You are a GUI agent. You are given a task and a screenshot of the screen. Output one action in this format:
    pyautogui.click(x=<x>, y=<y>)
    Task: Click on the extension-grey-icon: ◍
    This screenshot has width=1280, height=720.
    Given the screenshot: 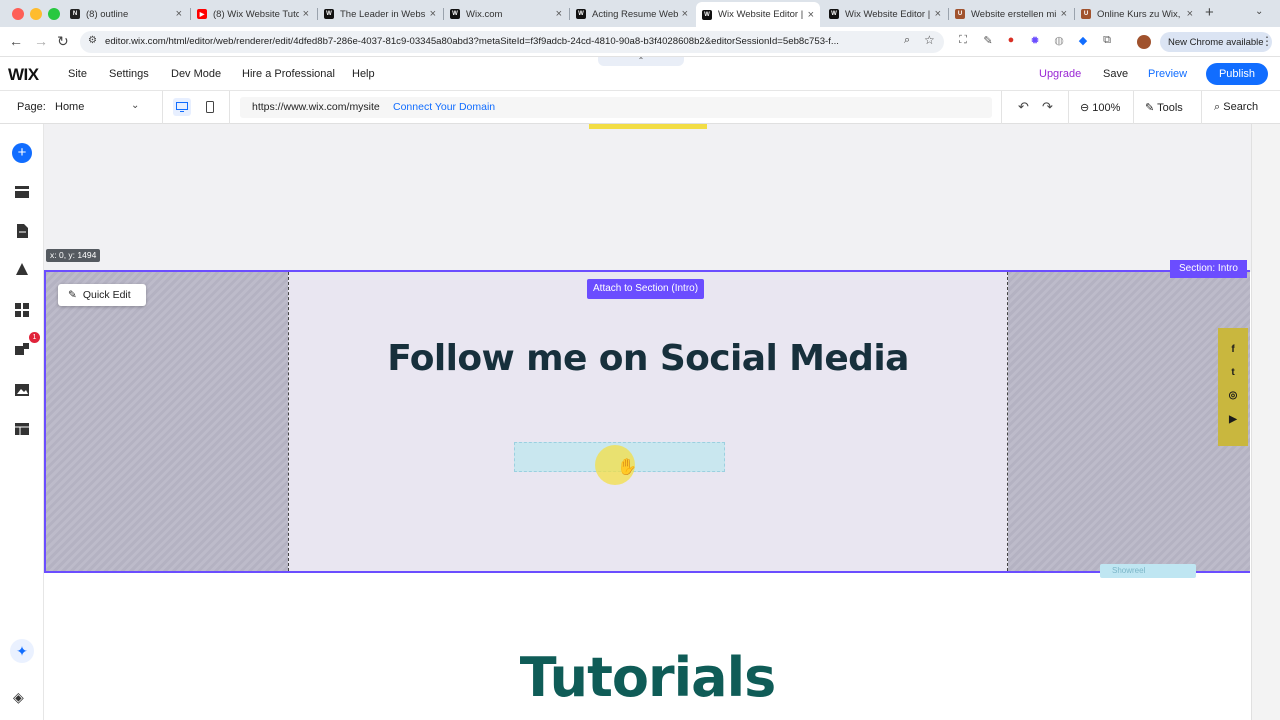 What is the action you would take?
    pyautogui.click(x=1059, y=40)
    